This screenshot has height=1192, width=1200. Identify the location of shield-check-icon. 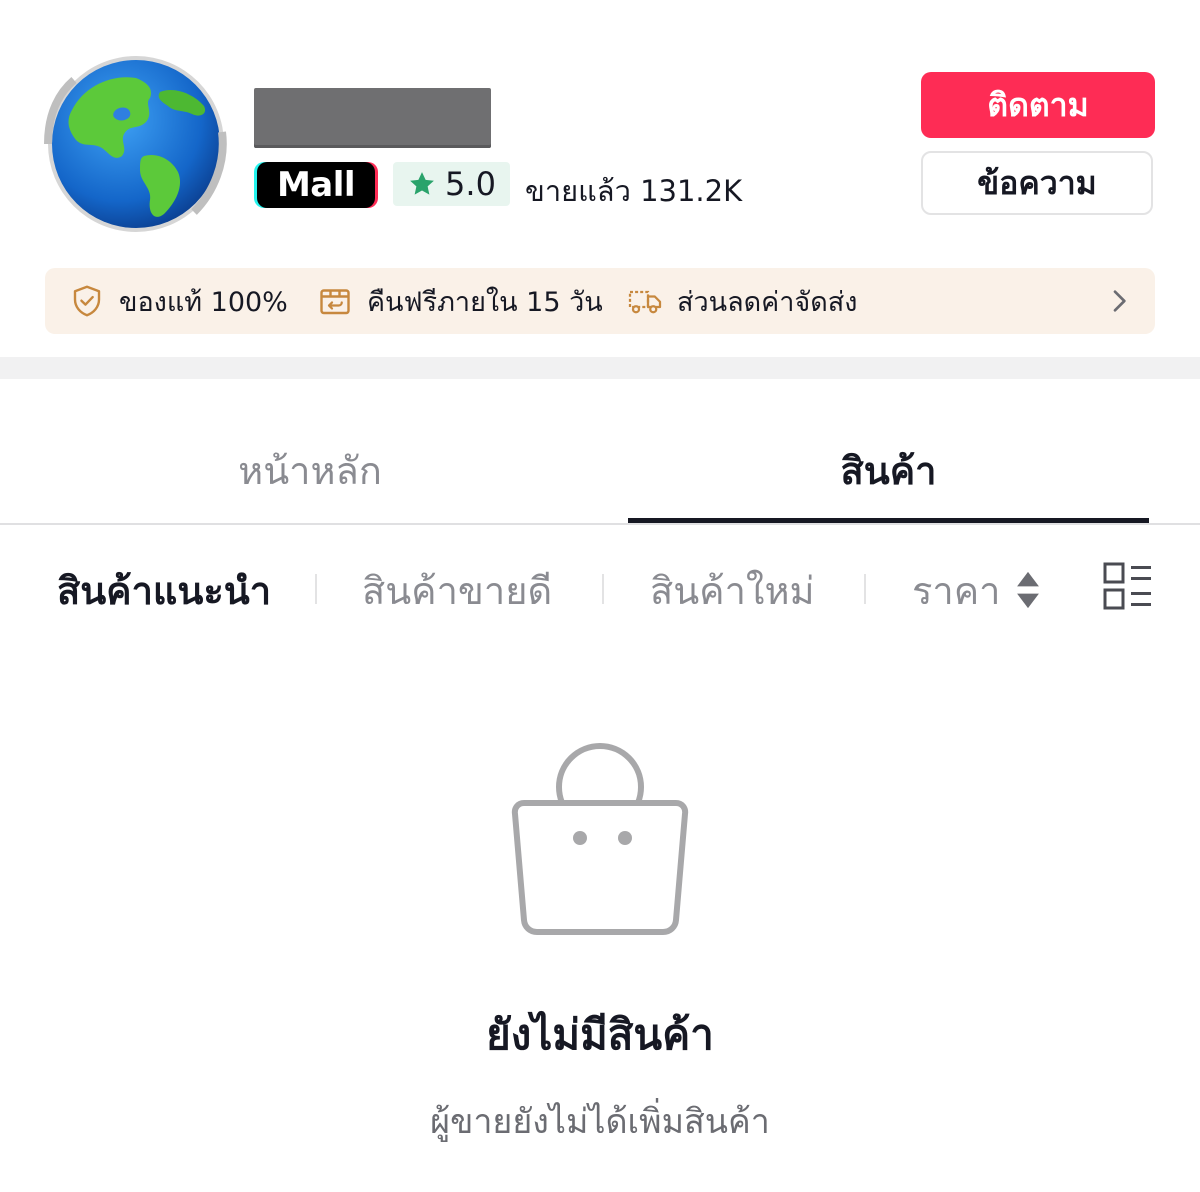
(87, 301).